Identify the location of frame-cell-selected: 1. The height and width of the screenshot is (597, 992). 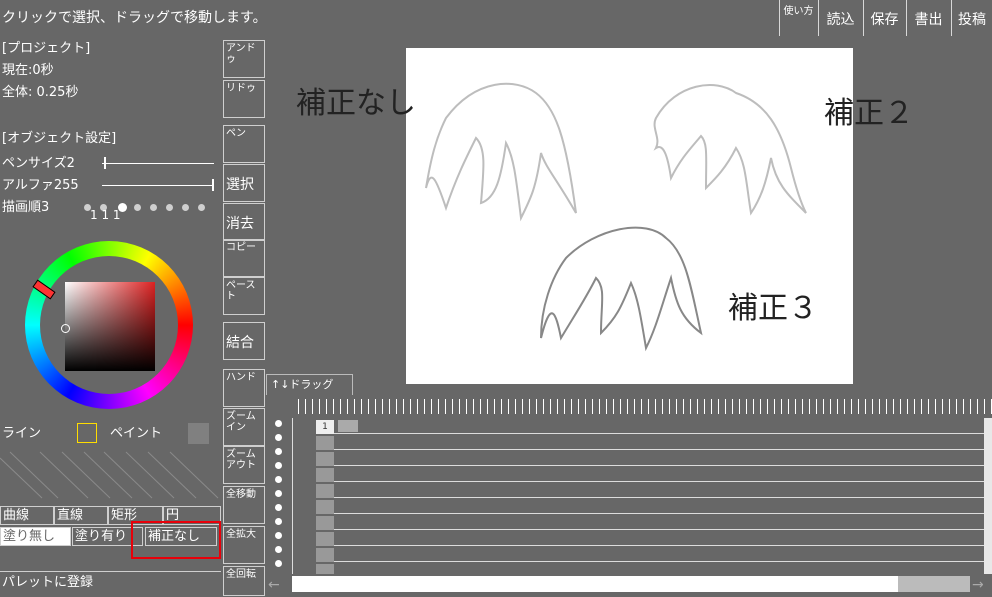
(325, 427).